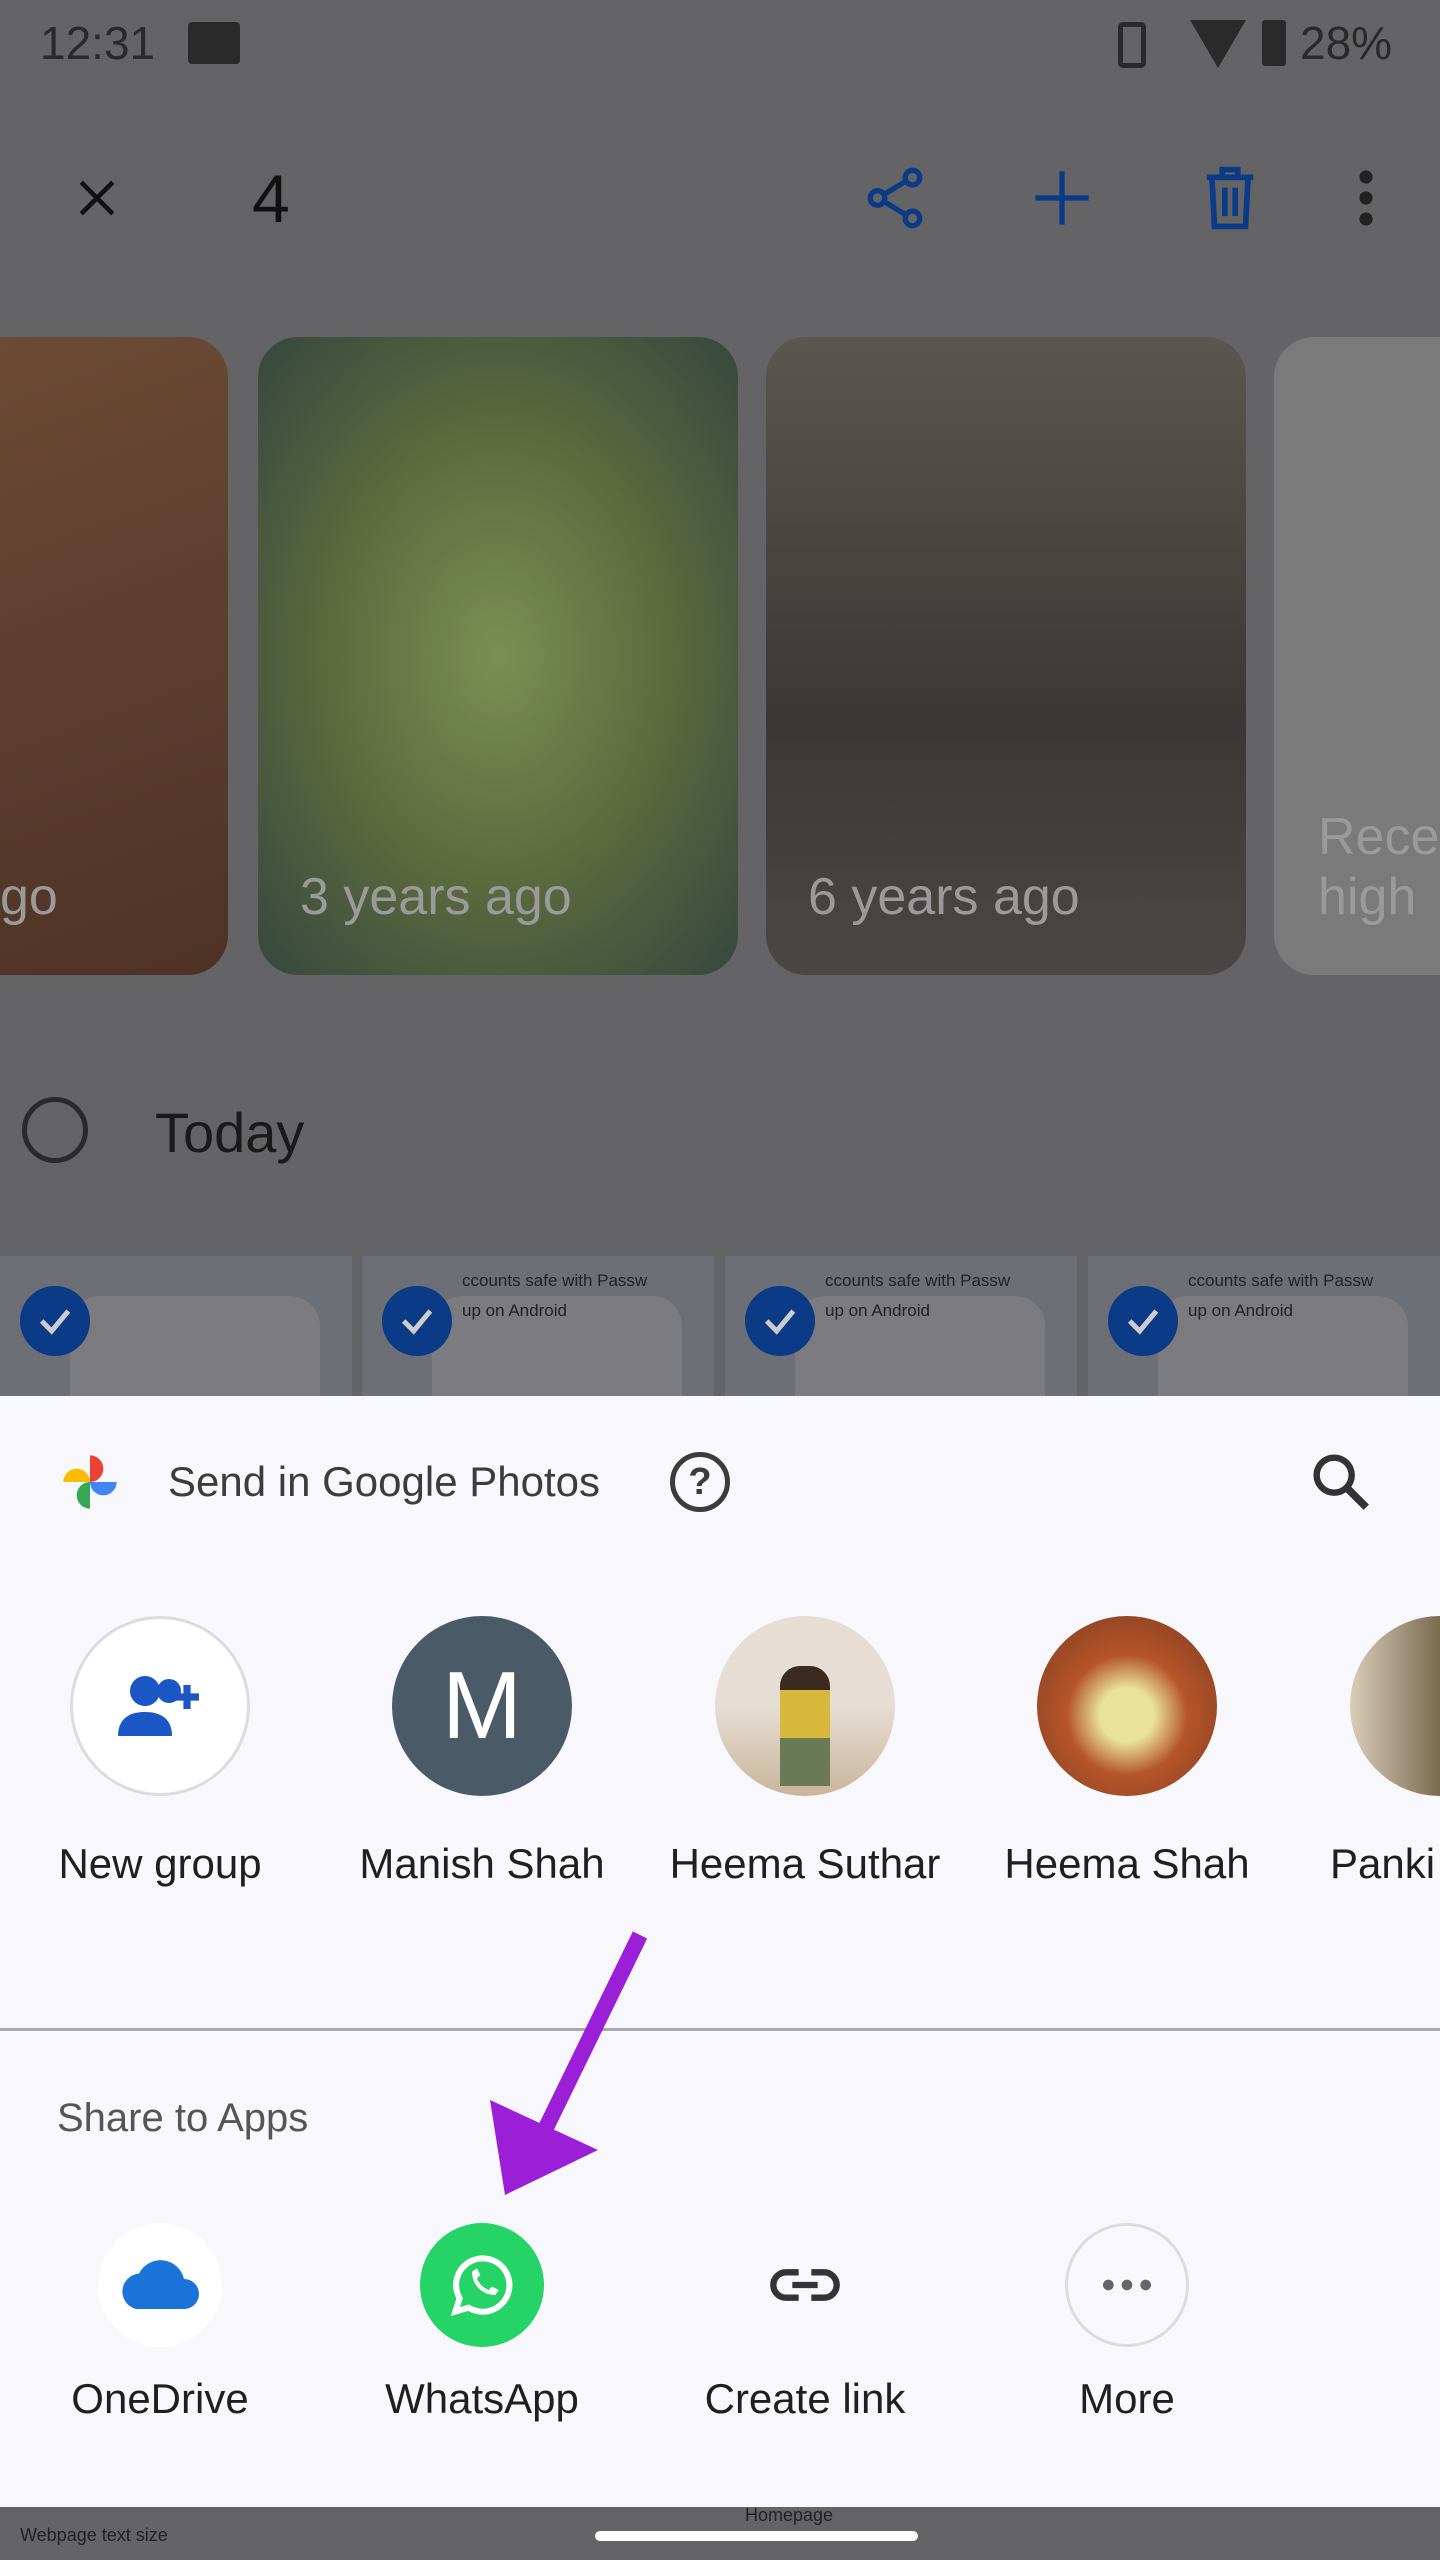 The height and width of the screenshot is (2560, 1440). Describe the element at coordinates (569, 2063) in the screenshot. I see `annotation-arrow` at that location.